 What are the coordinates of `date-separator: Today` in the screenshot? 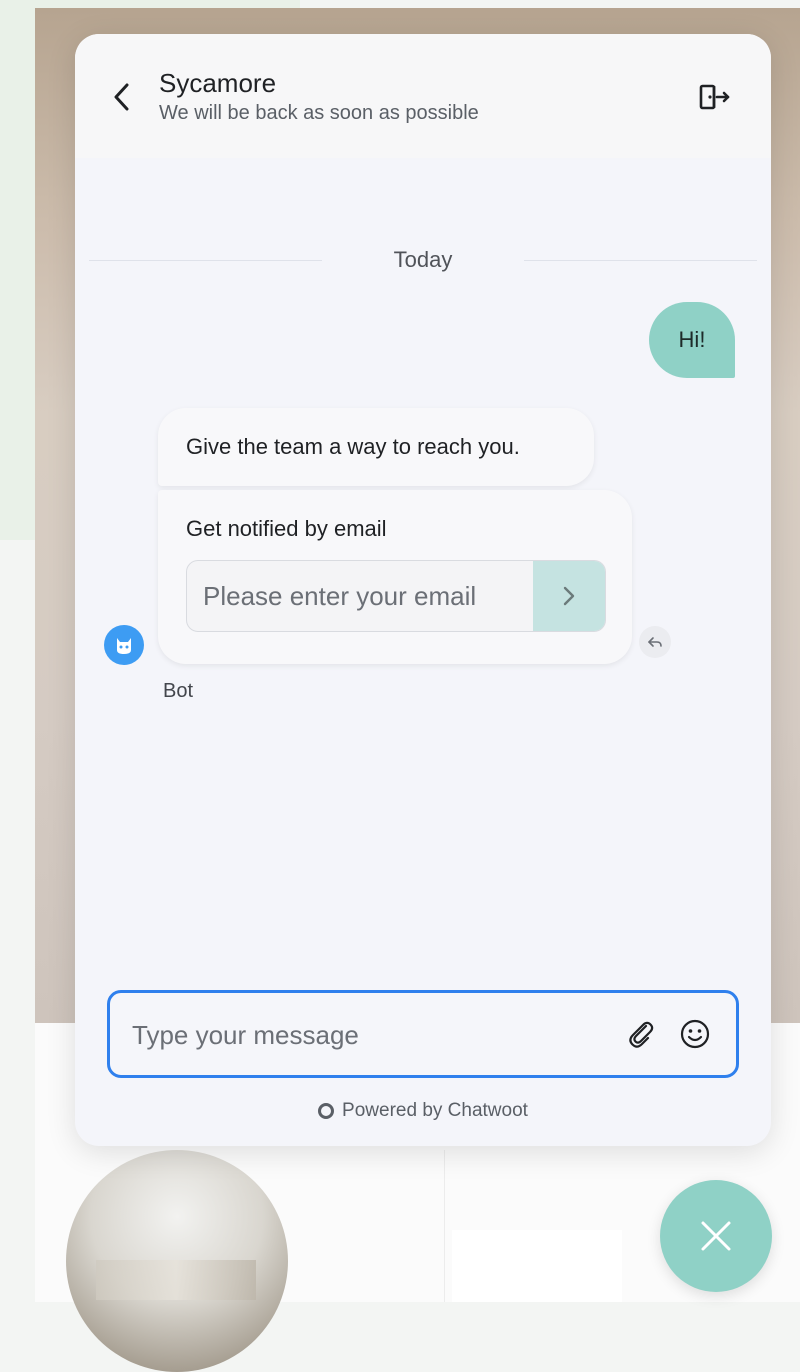 It's located at (423, 260).